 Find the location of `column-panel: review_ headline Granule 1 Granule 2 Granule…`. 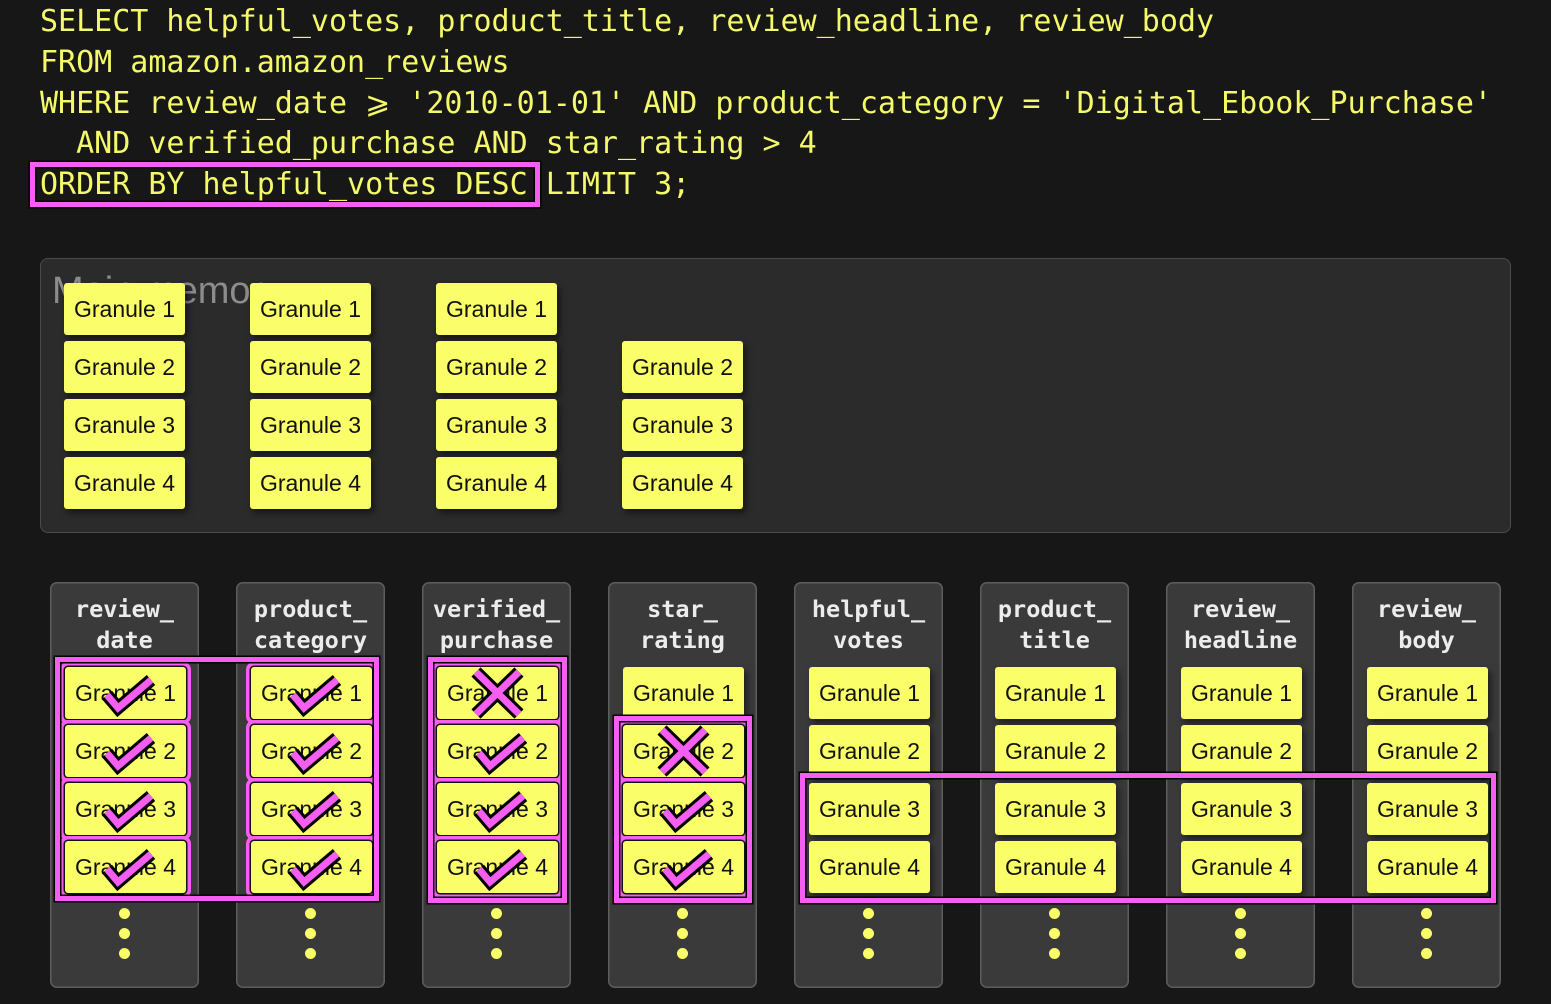

column-panel: review_ headline Granule 1 Granule 2 Granule… is located at coordinates (1240, 785).